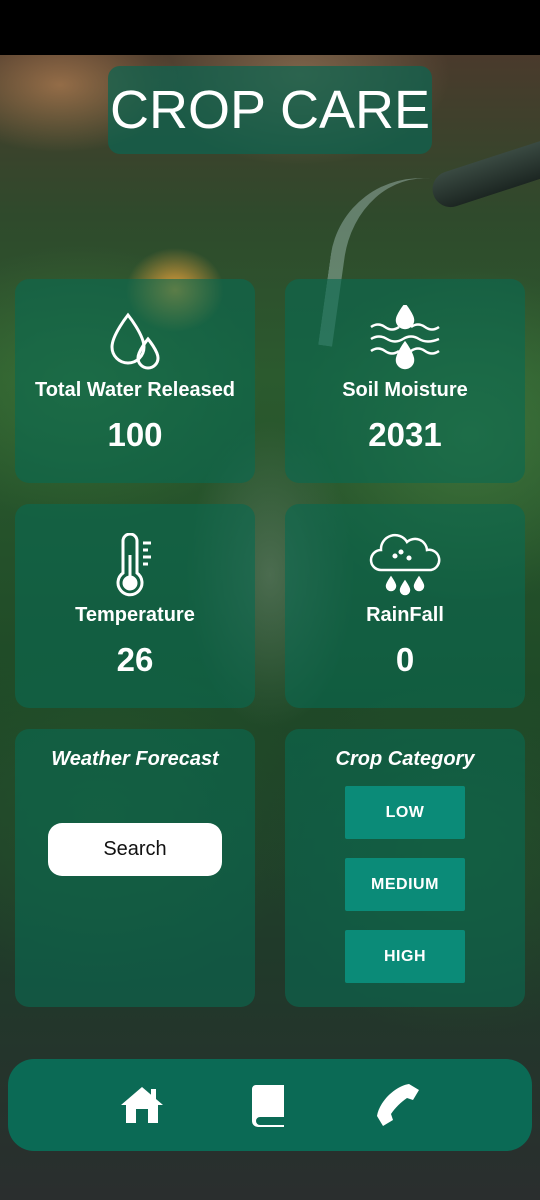 This screenshot has height=1200, width=540. I want to click on card-soil-moisture: Soil Moisture 2031, so click(405, 381).